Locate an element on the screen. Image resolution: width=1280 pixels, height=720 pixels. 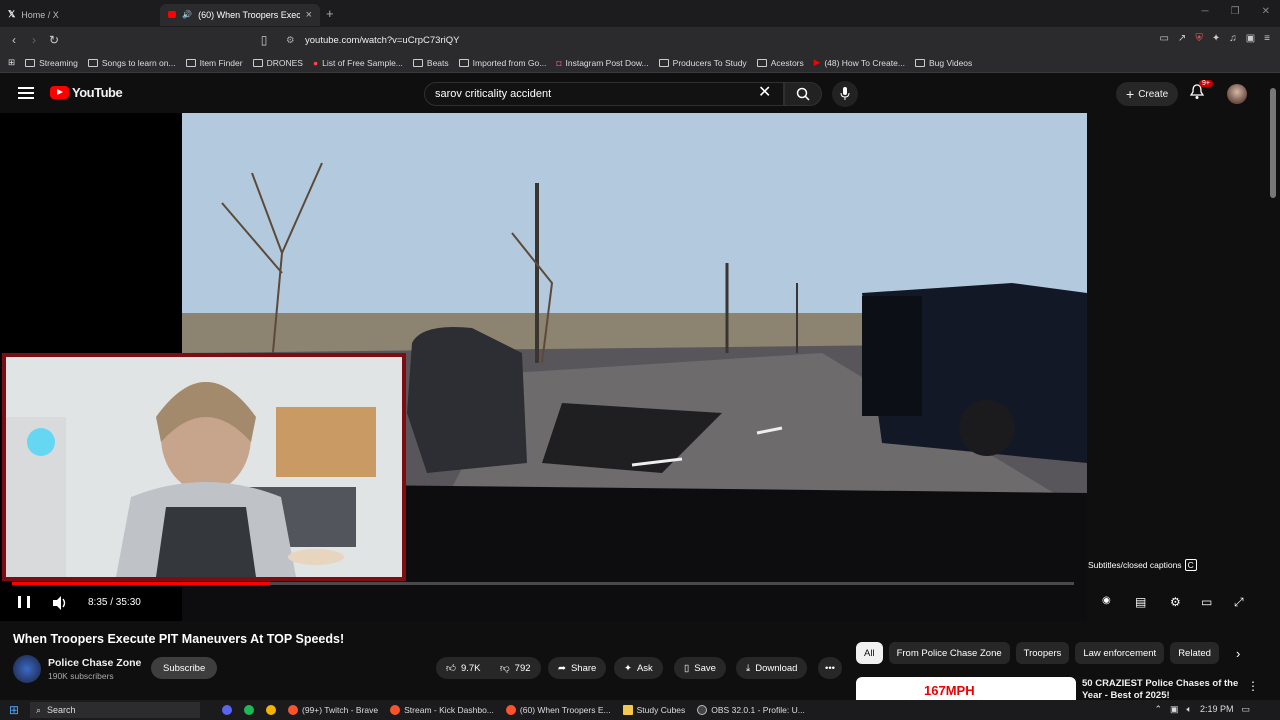
new-tab-button: + is located at coordinates (330, 13).